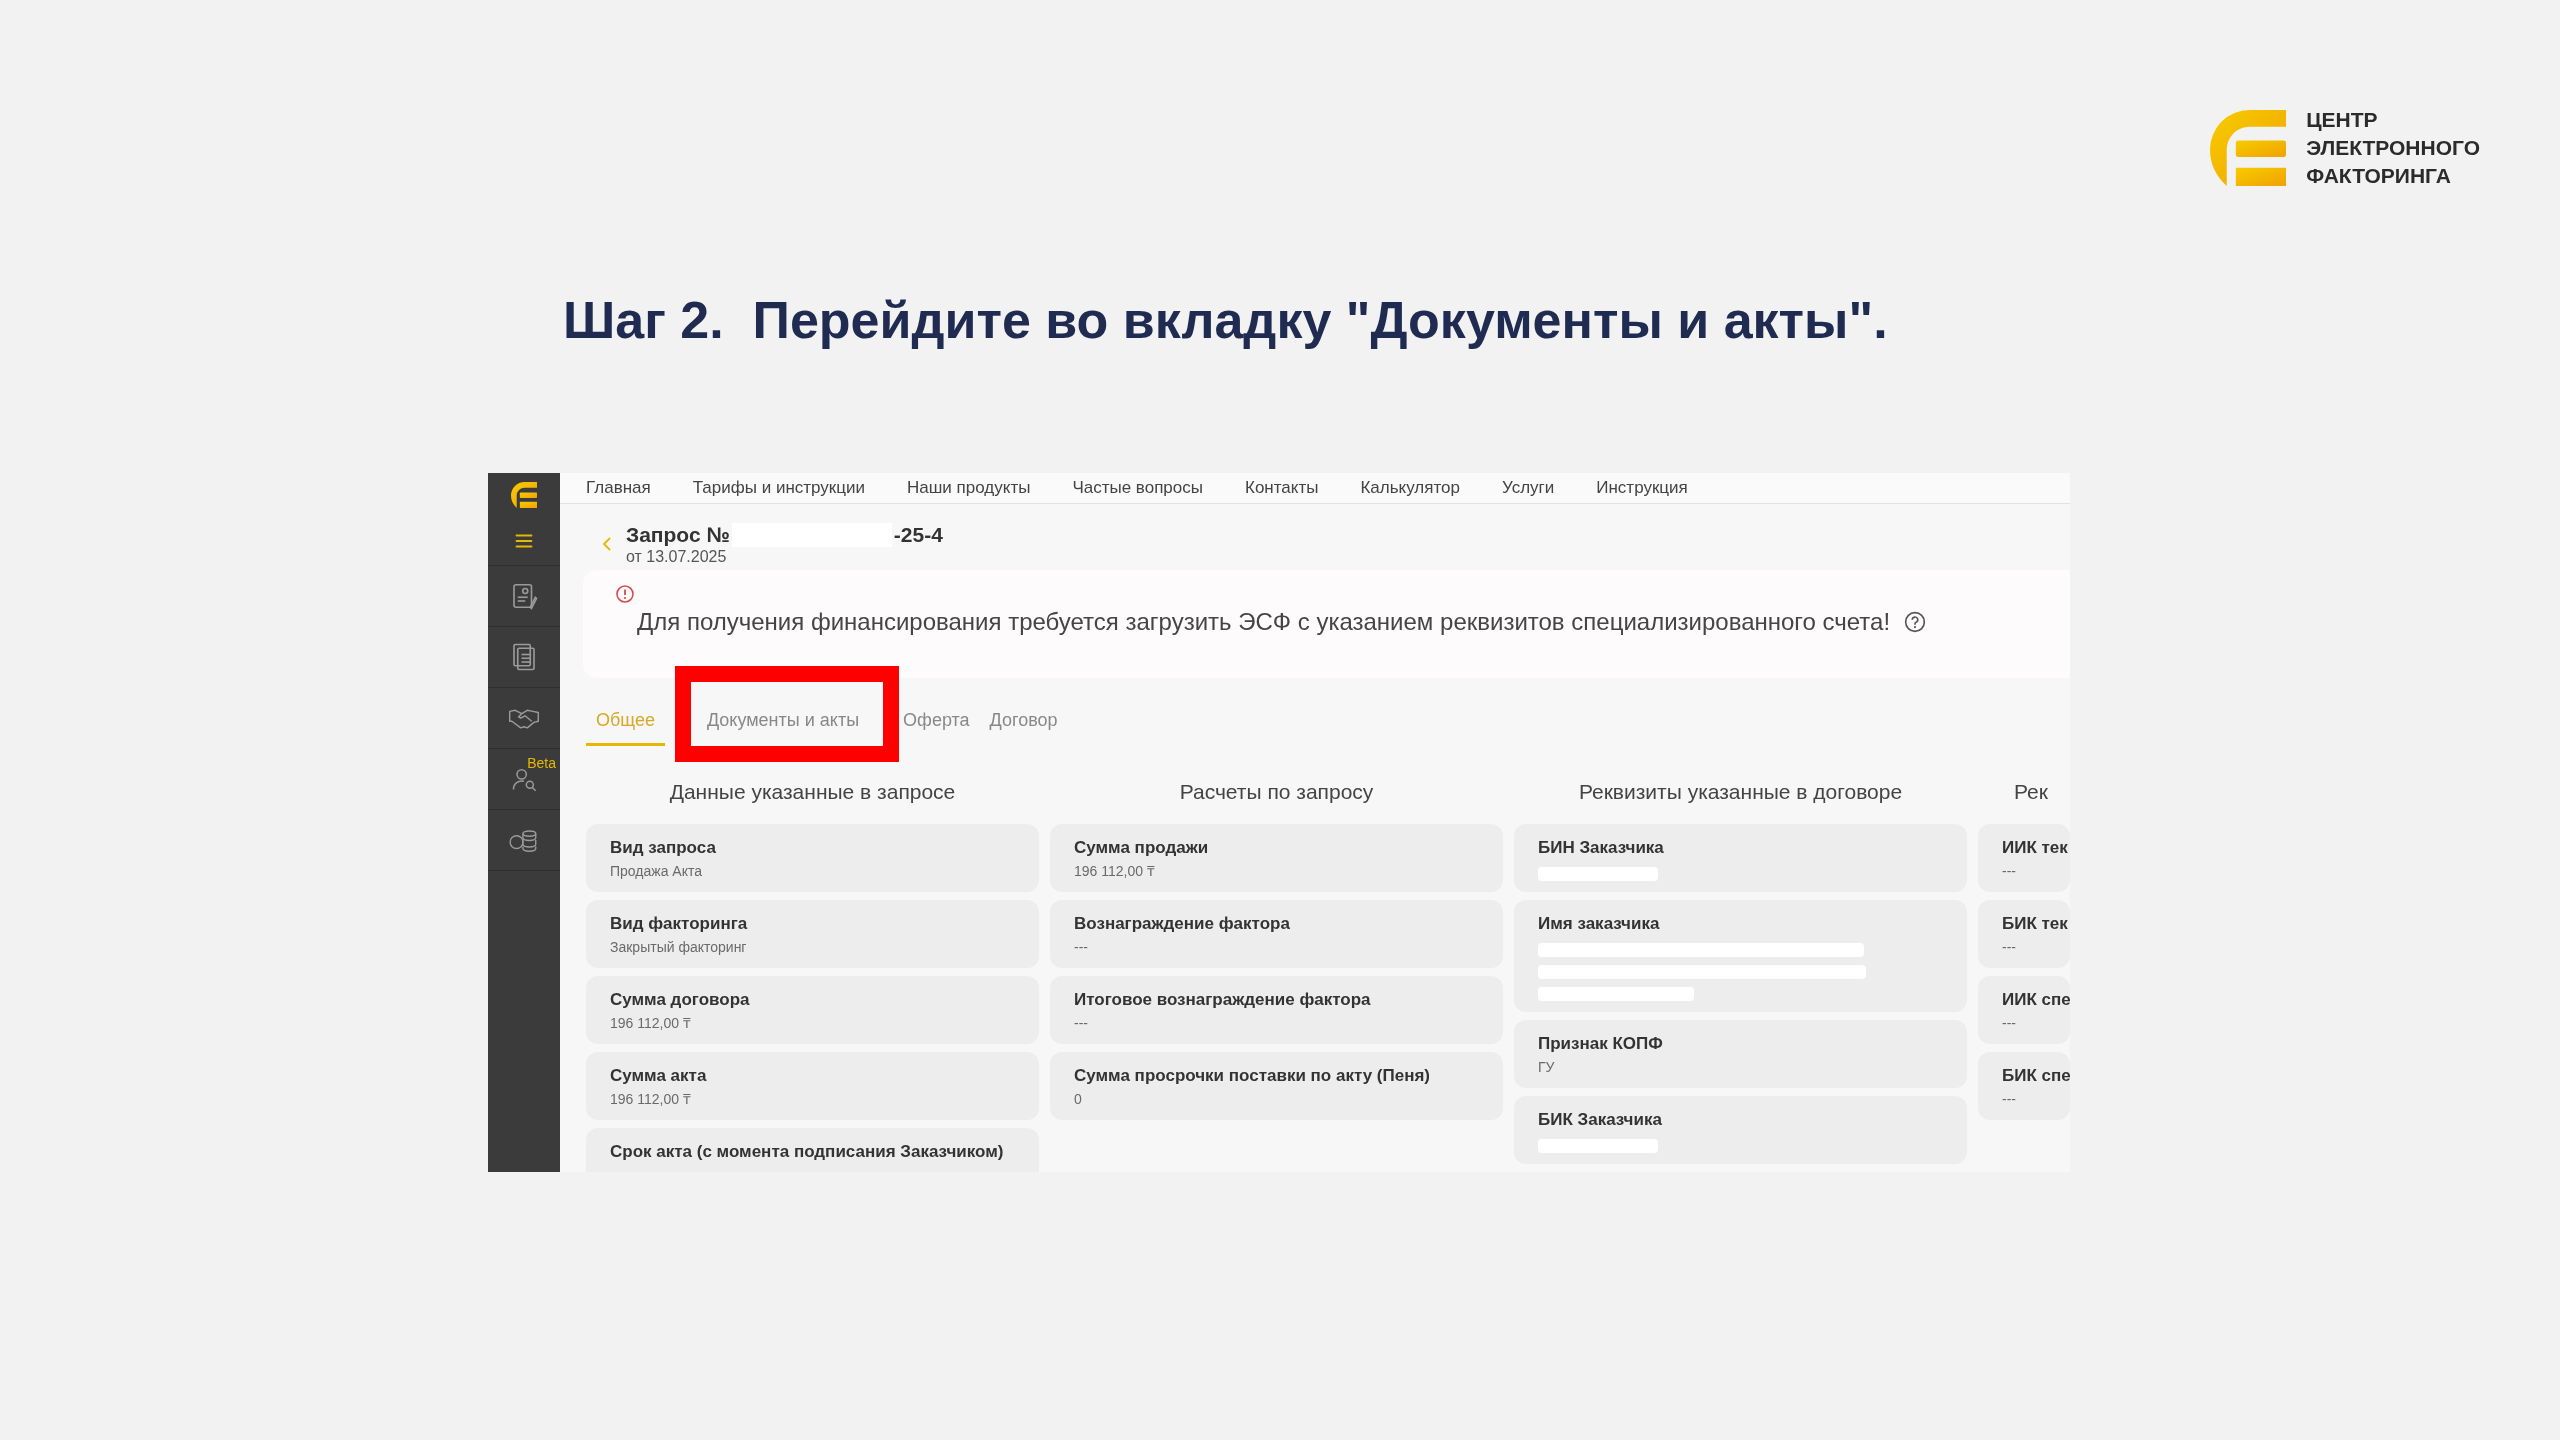 Image resolution: width=2560 pixels, height=1440 pixels. I want to click on field-label: Вид факторинга, so click(679, 924).